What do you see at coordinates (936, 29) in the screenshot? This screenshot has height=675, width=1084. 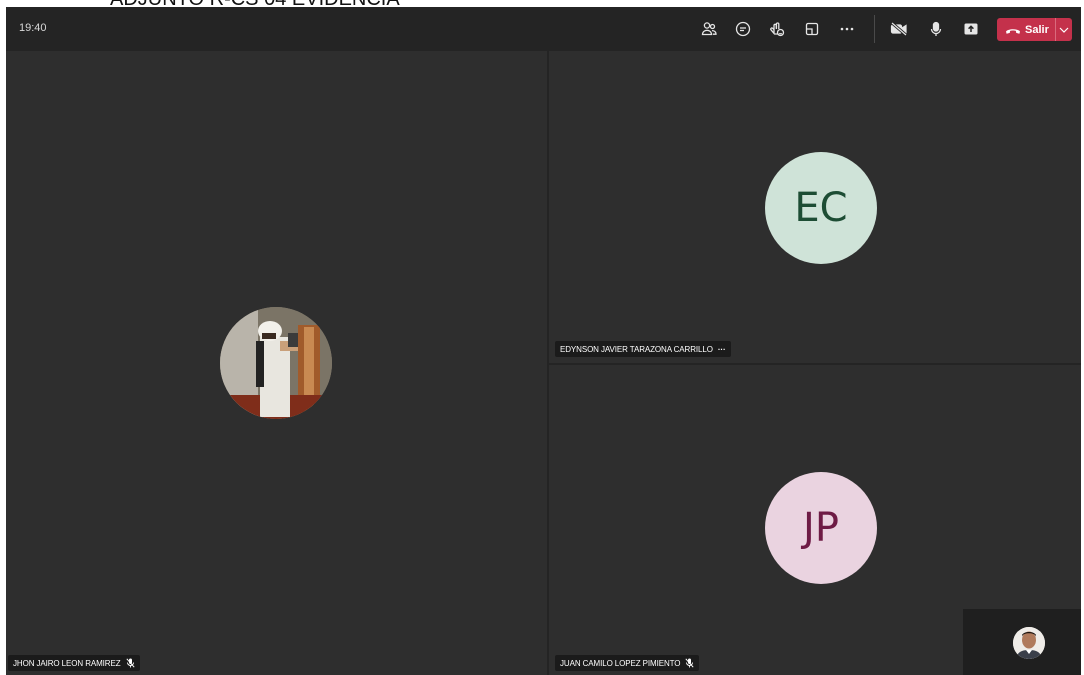 I see `microphone-icon` at bounding box center [936, 29].